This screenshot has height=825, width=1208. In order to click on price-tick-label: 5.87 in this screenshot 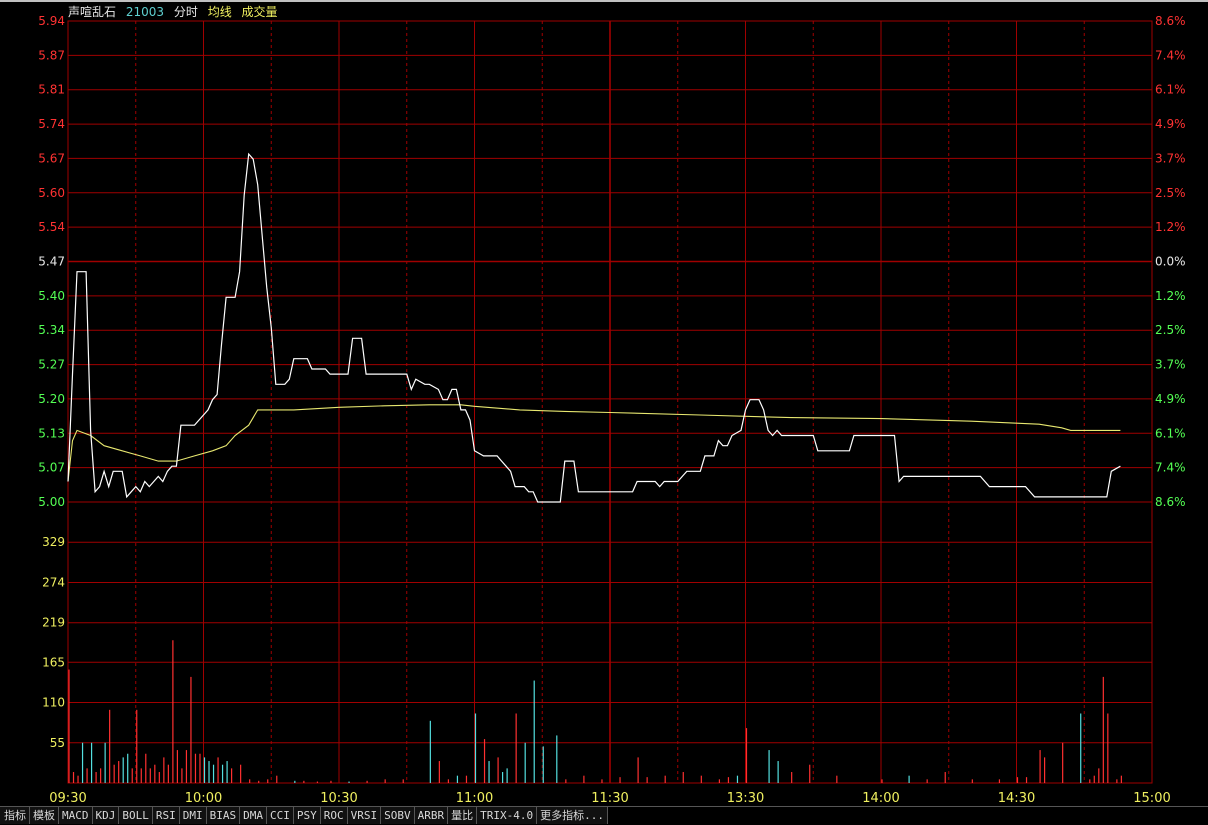, I will do `click(51, 55)`.